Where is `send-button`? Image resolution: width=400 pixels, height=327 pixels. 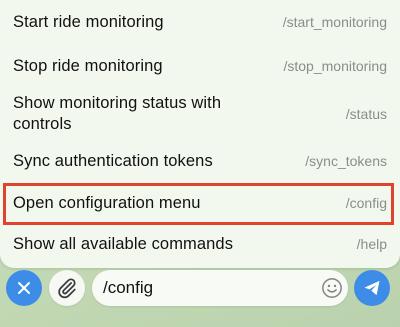
send-button is located at coordinates (372, 288).